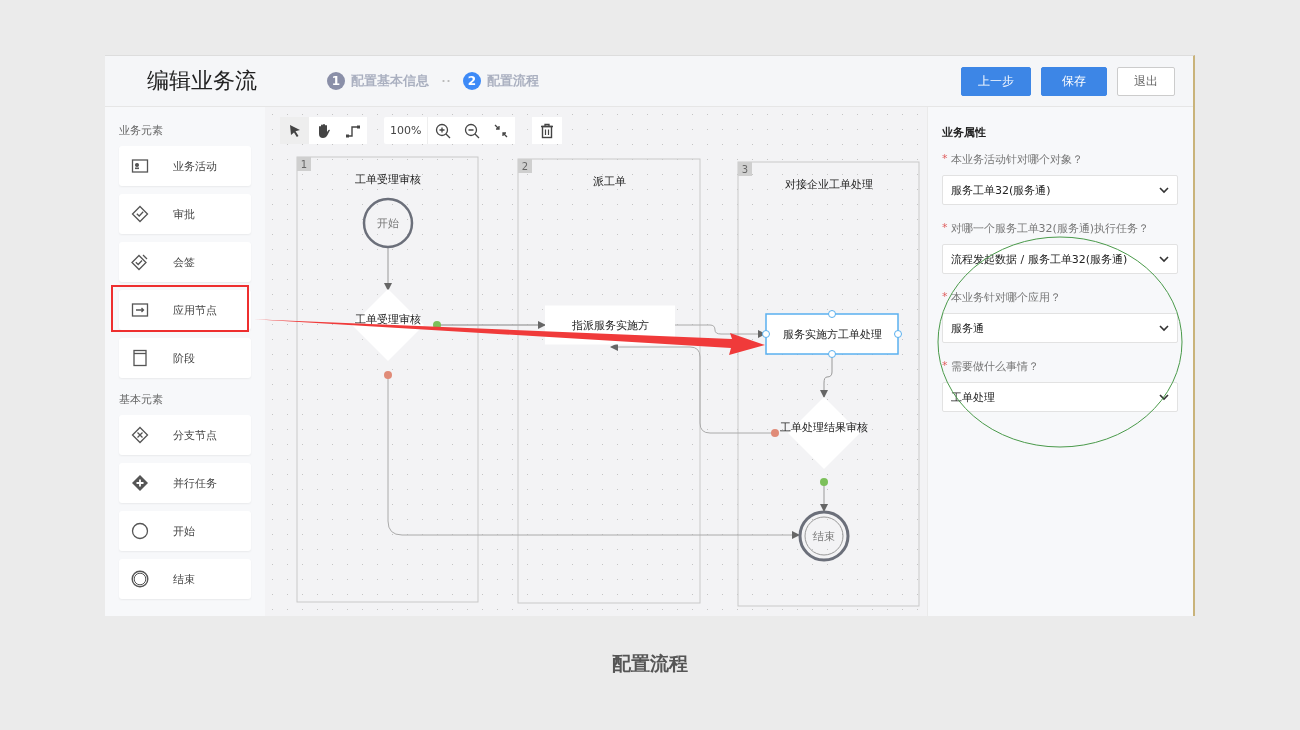  Describe the element at coordinates (1060, 190) in the screenshot. I see `select-field: 服务工单32(服务通)` at that location.